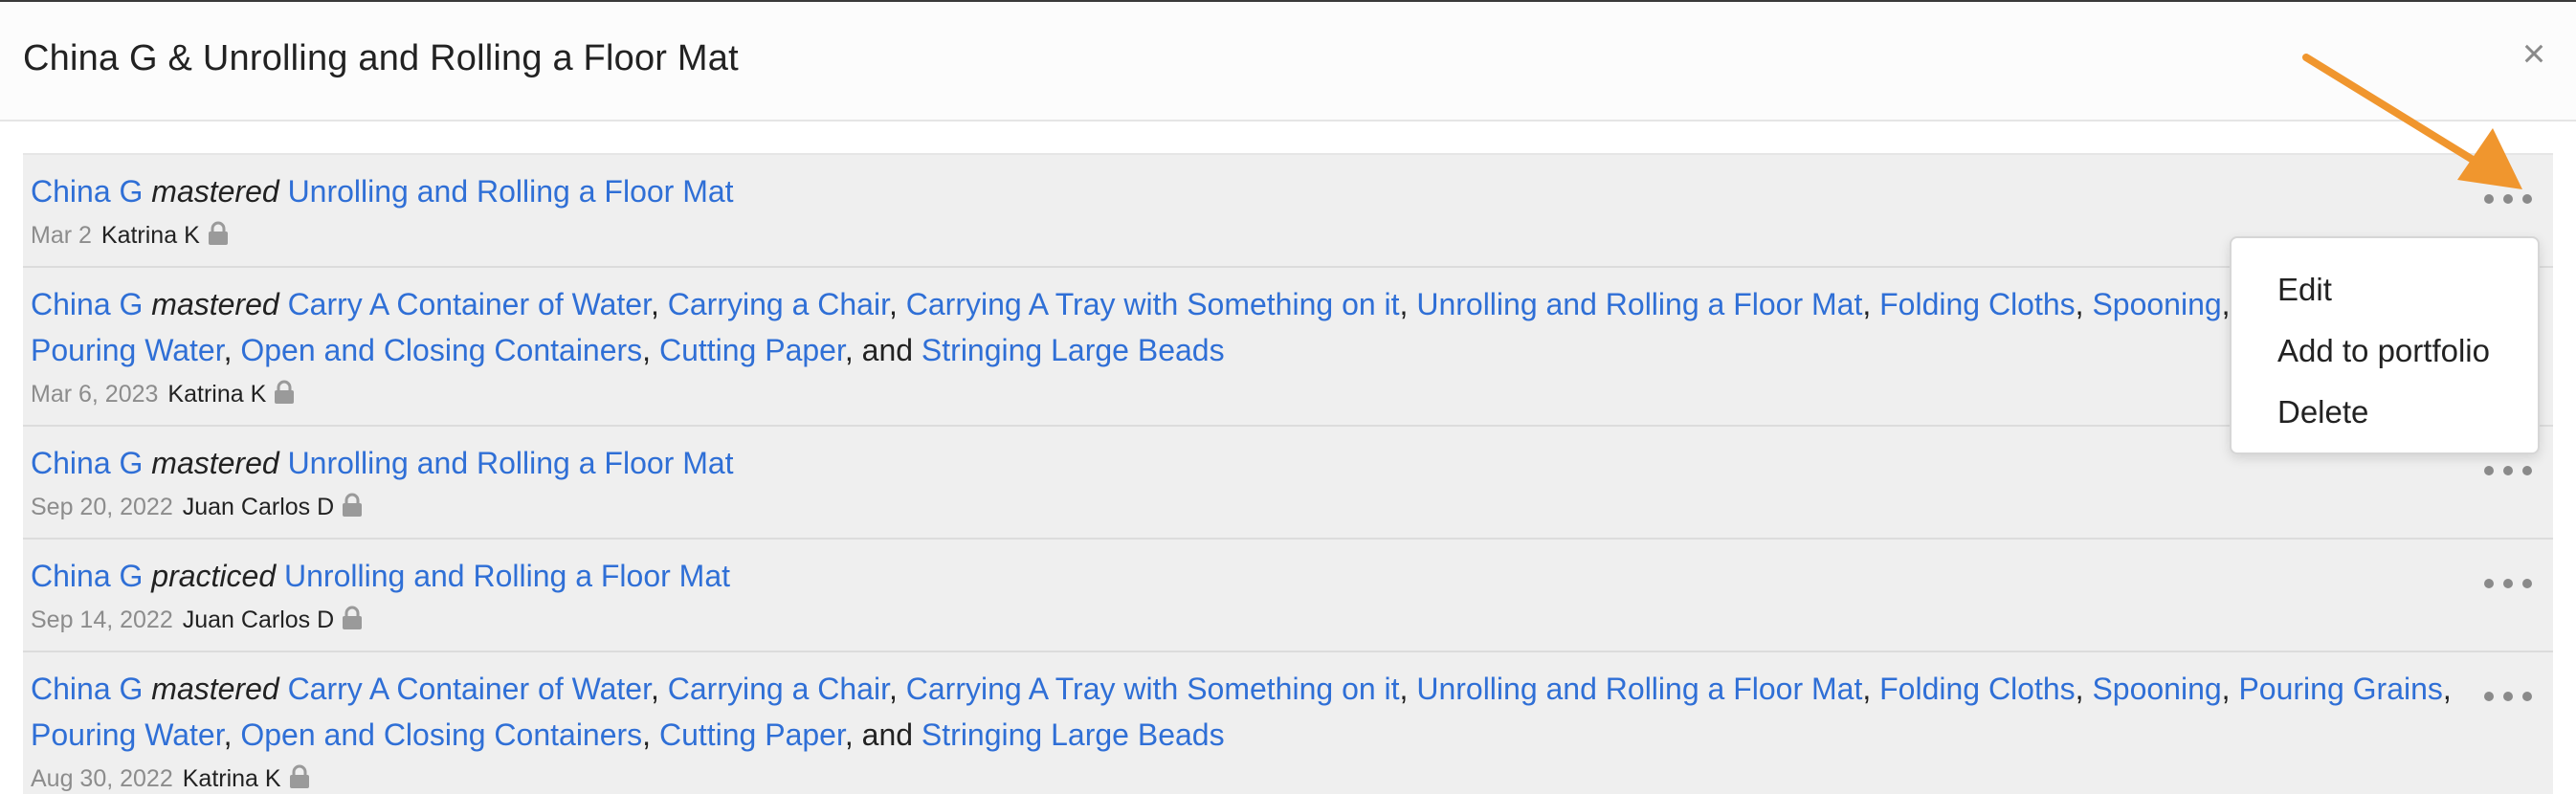 This screenshot has width=2576, height=794. I want to click on observation-verb: practiced, so click(214, 576).